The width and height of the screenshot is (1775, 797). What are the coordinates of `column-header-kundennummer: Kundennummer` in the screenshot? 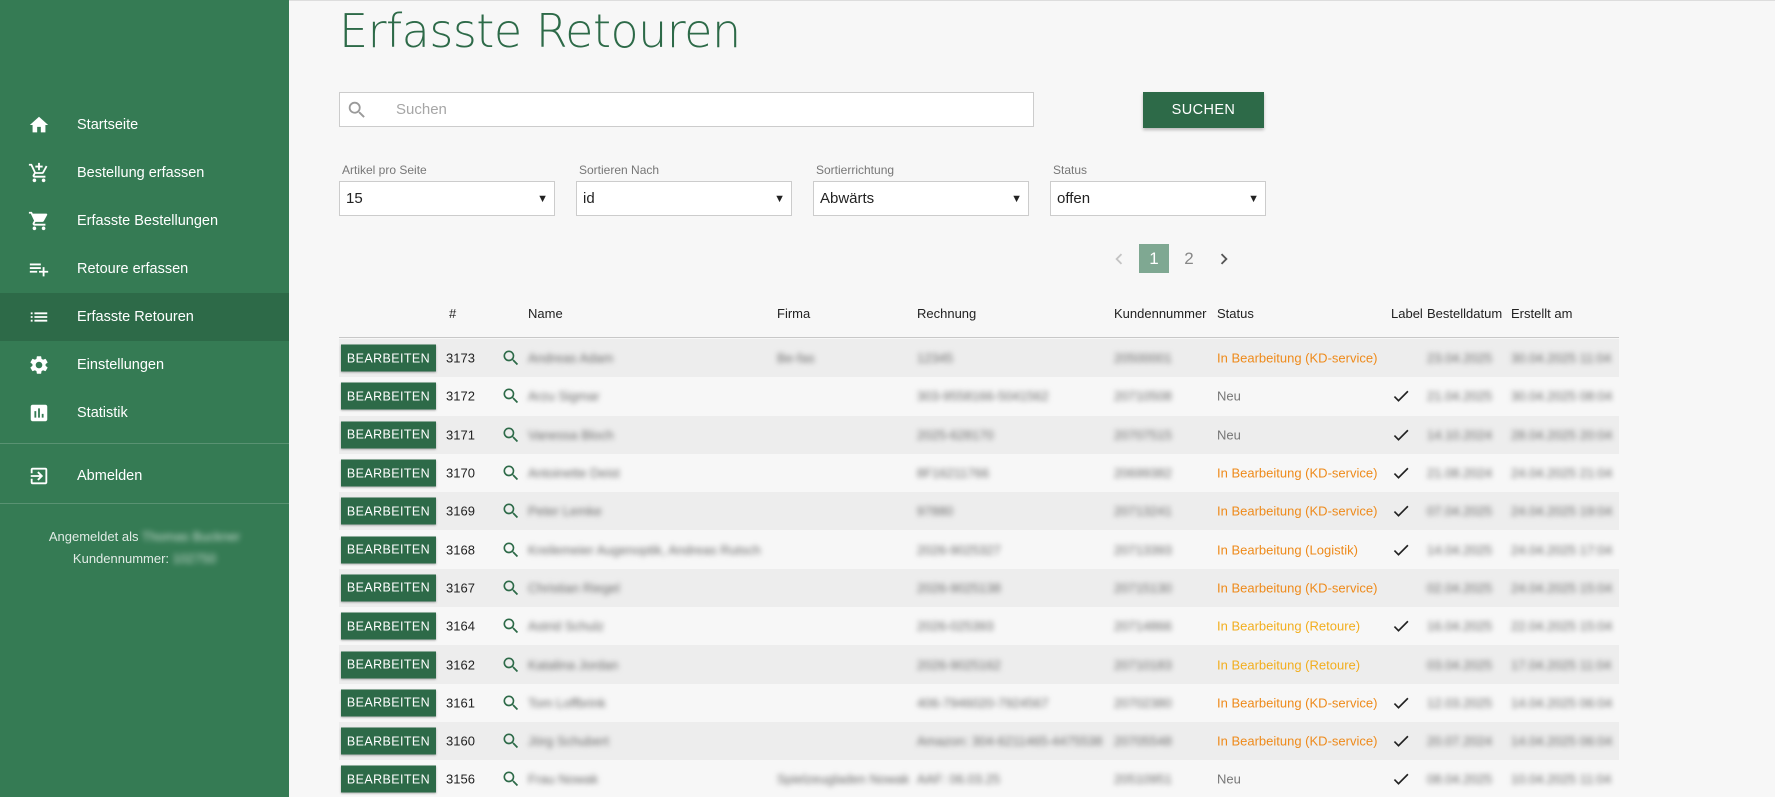 It's located at (1160, 313).